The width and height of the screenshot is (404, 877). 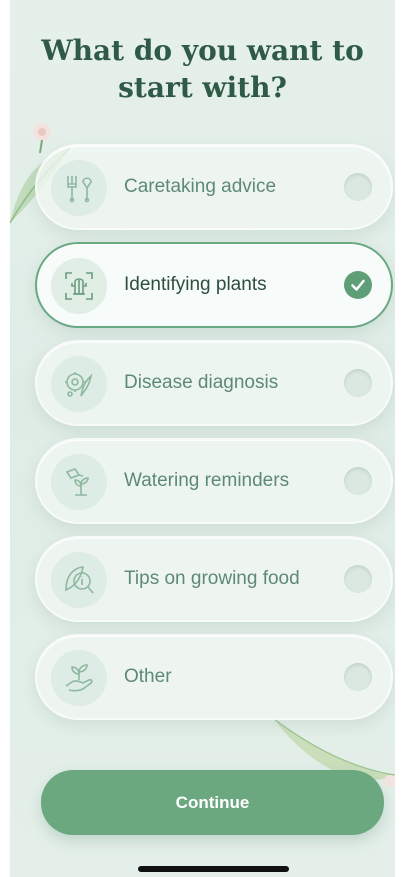 I want to click on home-indicator, so click(x=213, y=869).